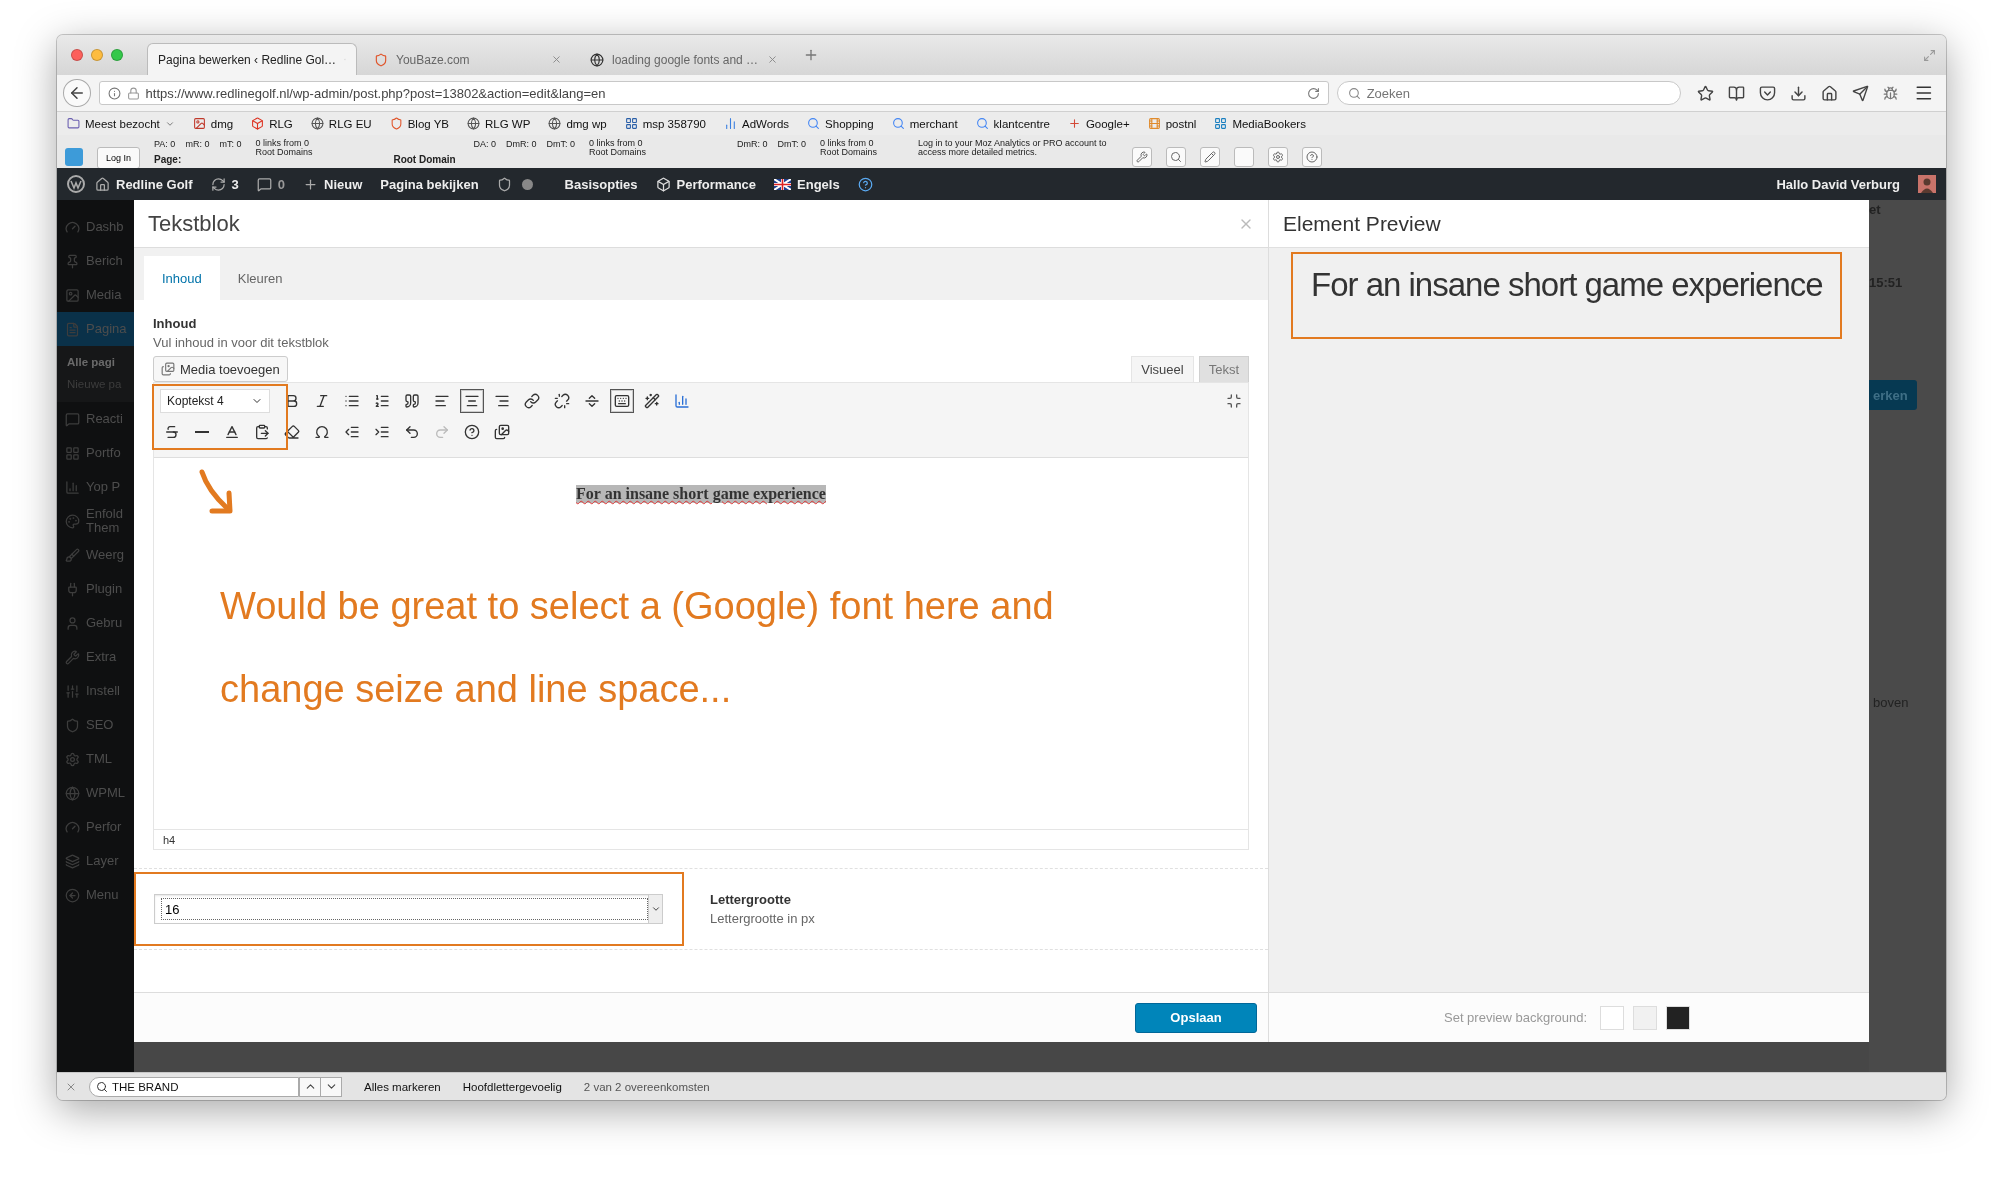 The width and height of the screenshot is (2002, 1180). Describe the element at coordinates (1927, 184) in the screenshot. I see `avatar-icon` at that location.